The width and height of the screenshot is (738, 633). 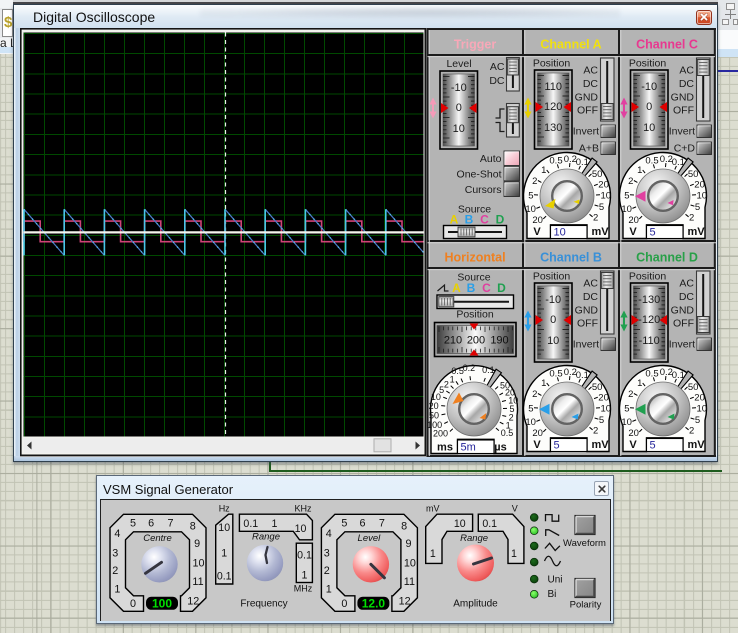 What do you see at coordinates (224, 508) in the screenshot?
I see `svg-text: Hz` at bounding box center [224, 508].